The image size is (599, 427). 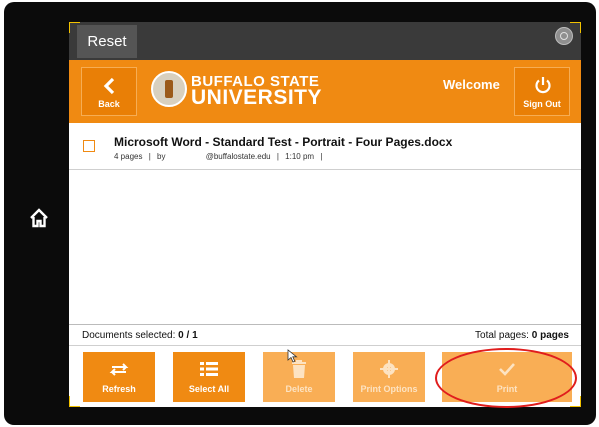 I want to click on documents-selected-value: 0 / 1, so click(x=188, y=335).